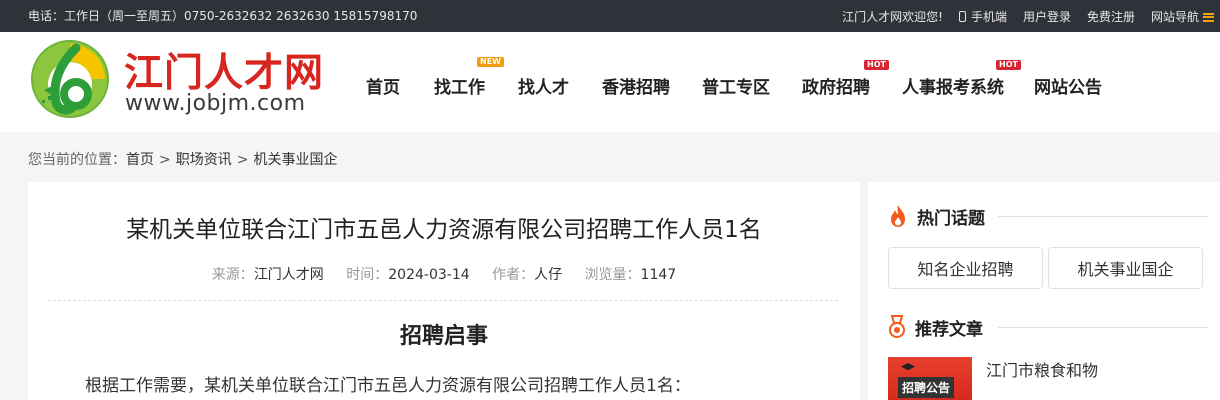 The height and width of the screenshot is (400, 1220). I want to click on site-nav-link: 网站导航, so click(1185, 16).